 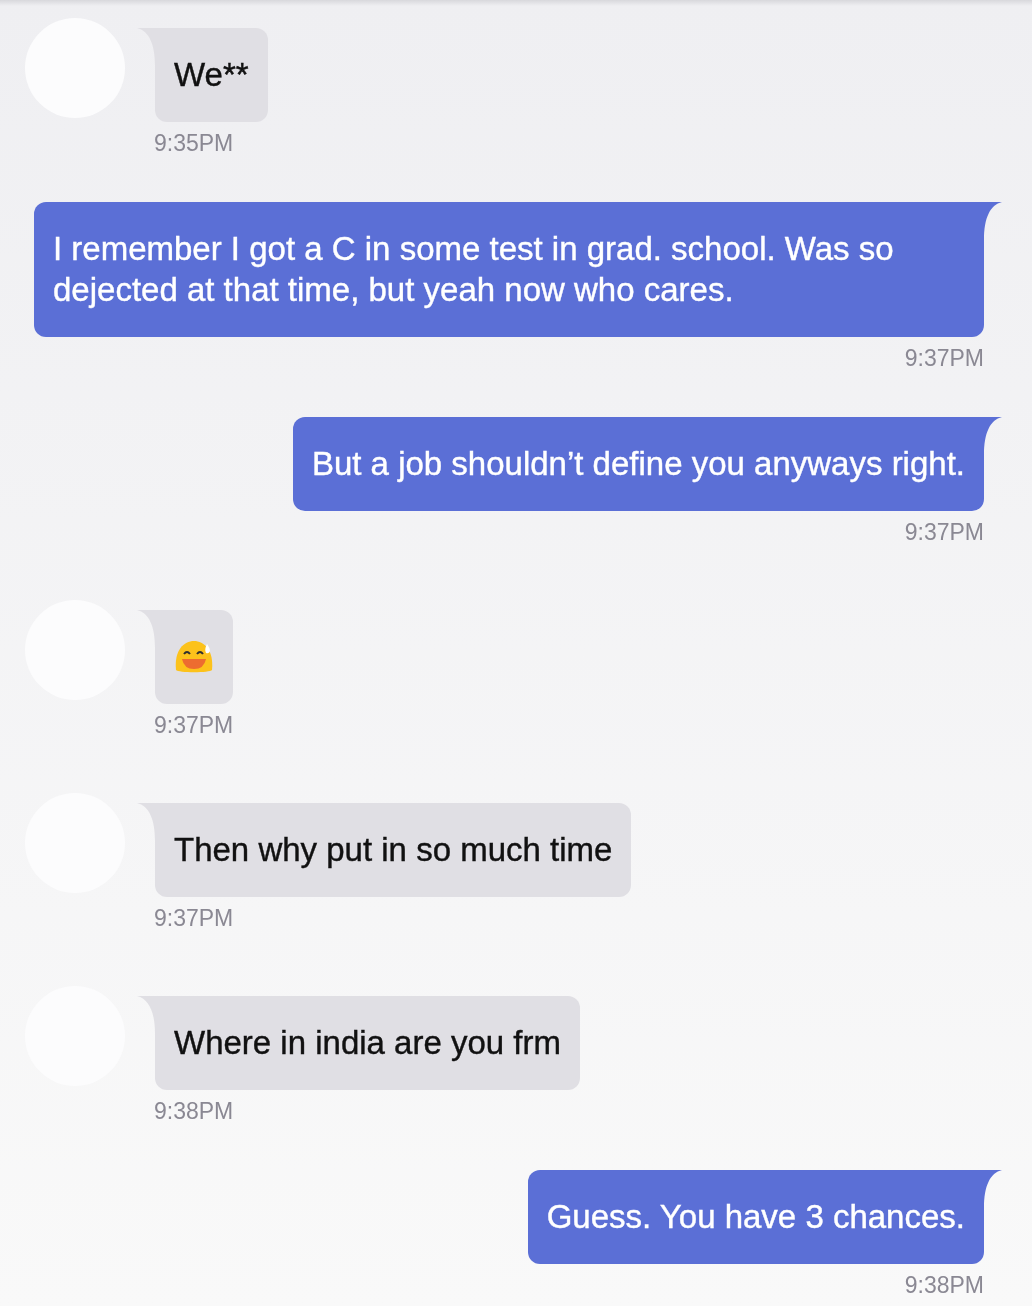 I want to click on message-bubble: Then why put in so much time, so click(x=393, y=850).